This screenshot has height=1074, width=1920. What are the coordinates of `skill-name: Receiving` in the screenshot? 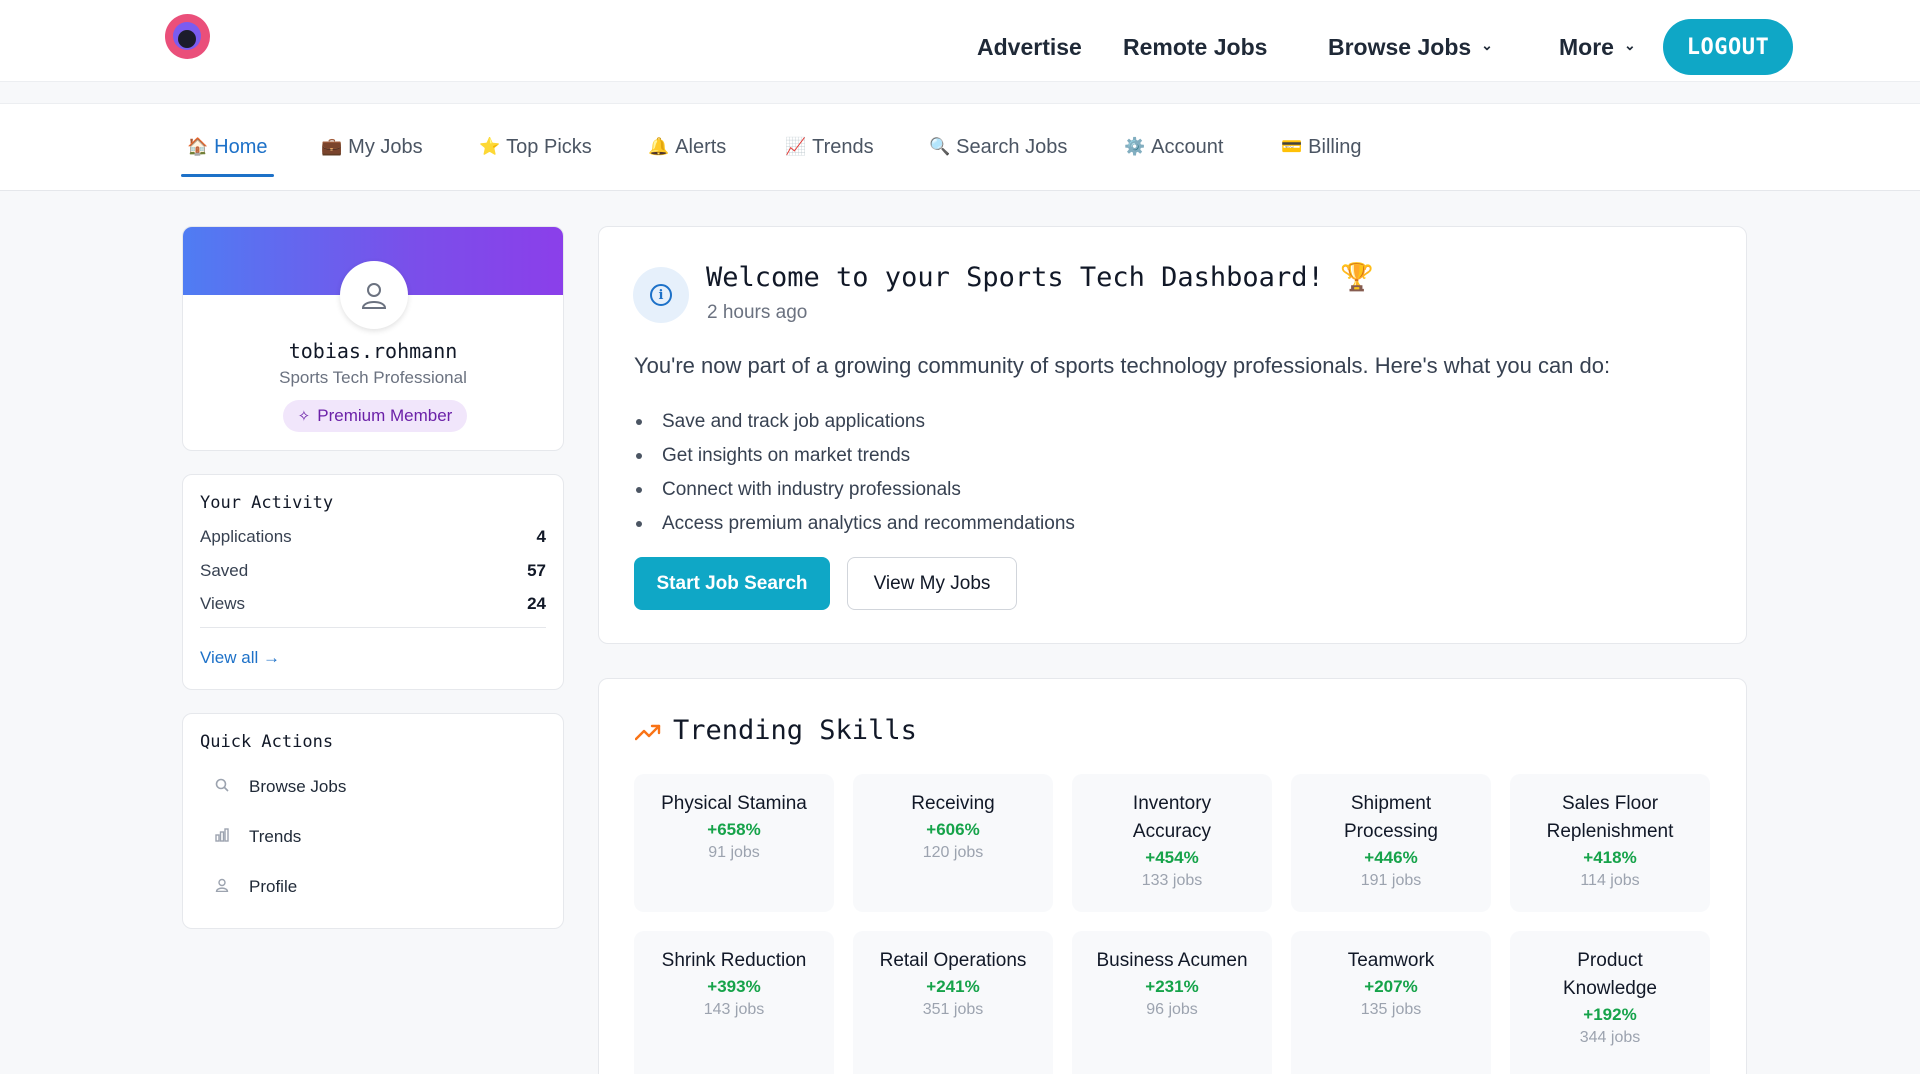 It's located at (953, 803).